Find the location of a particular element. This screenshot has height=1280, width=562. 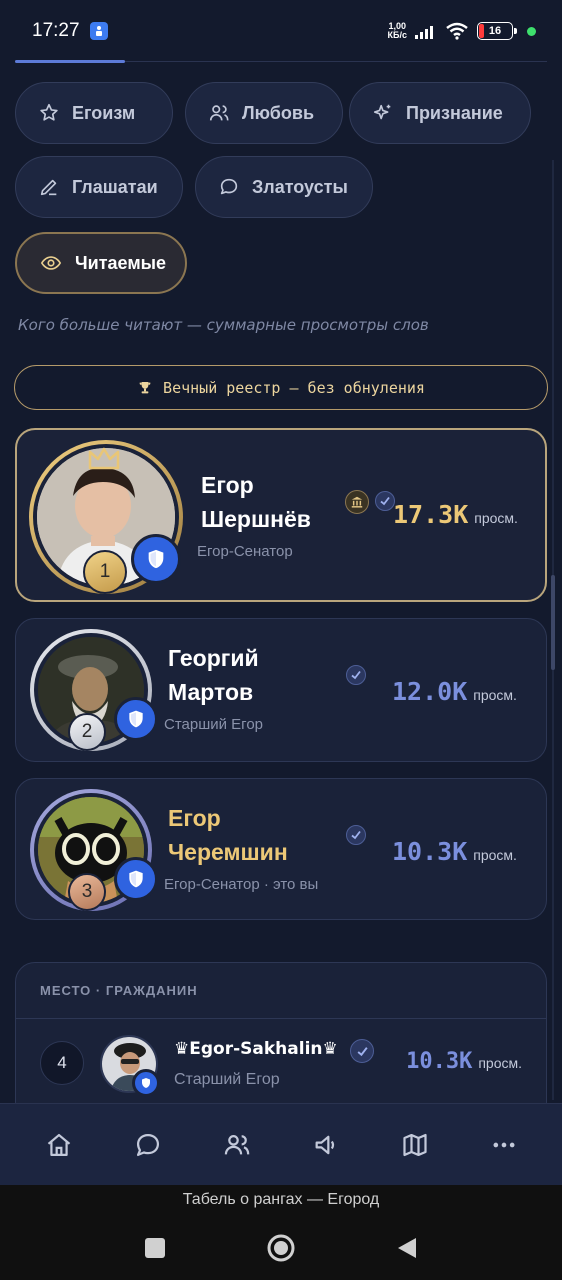

home-icon is located at coordinates (58, 1144).